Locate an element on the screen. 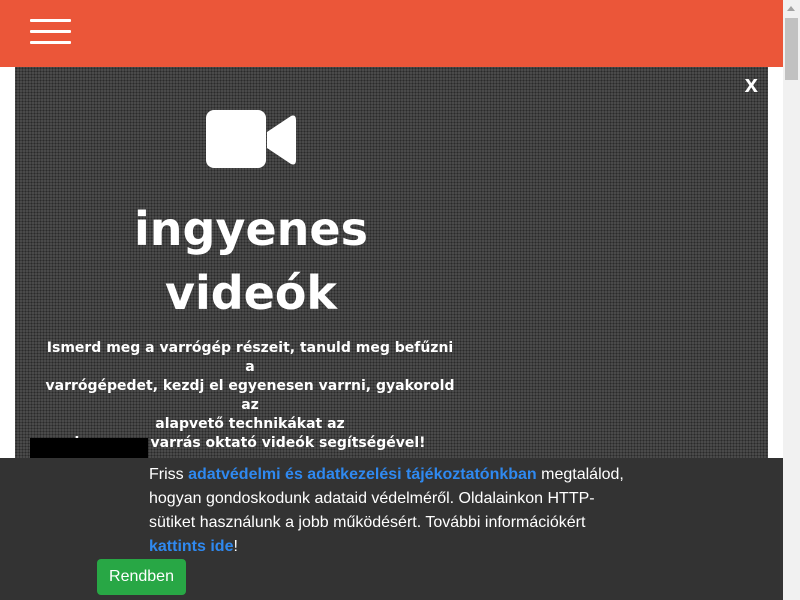 Image resolution: width=800 pixels, height=600 pixels. hamburger-menu-icon is located at coordinates (51, 32).